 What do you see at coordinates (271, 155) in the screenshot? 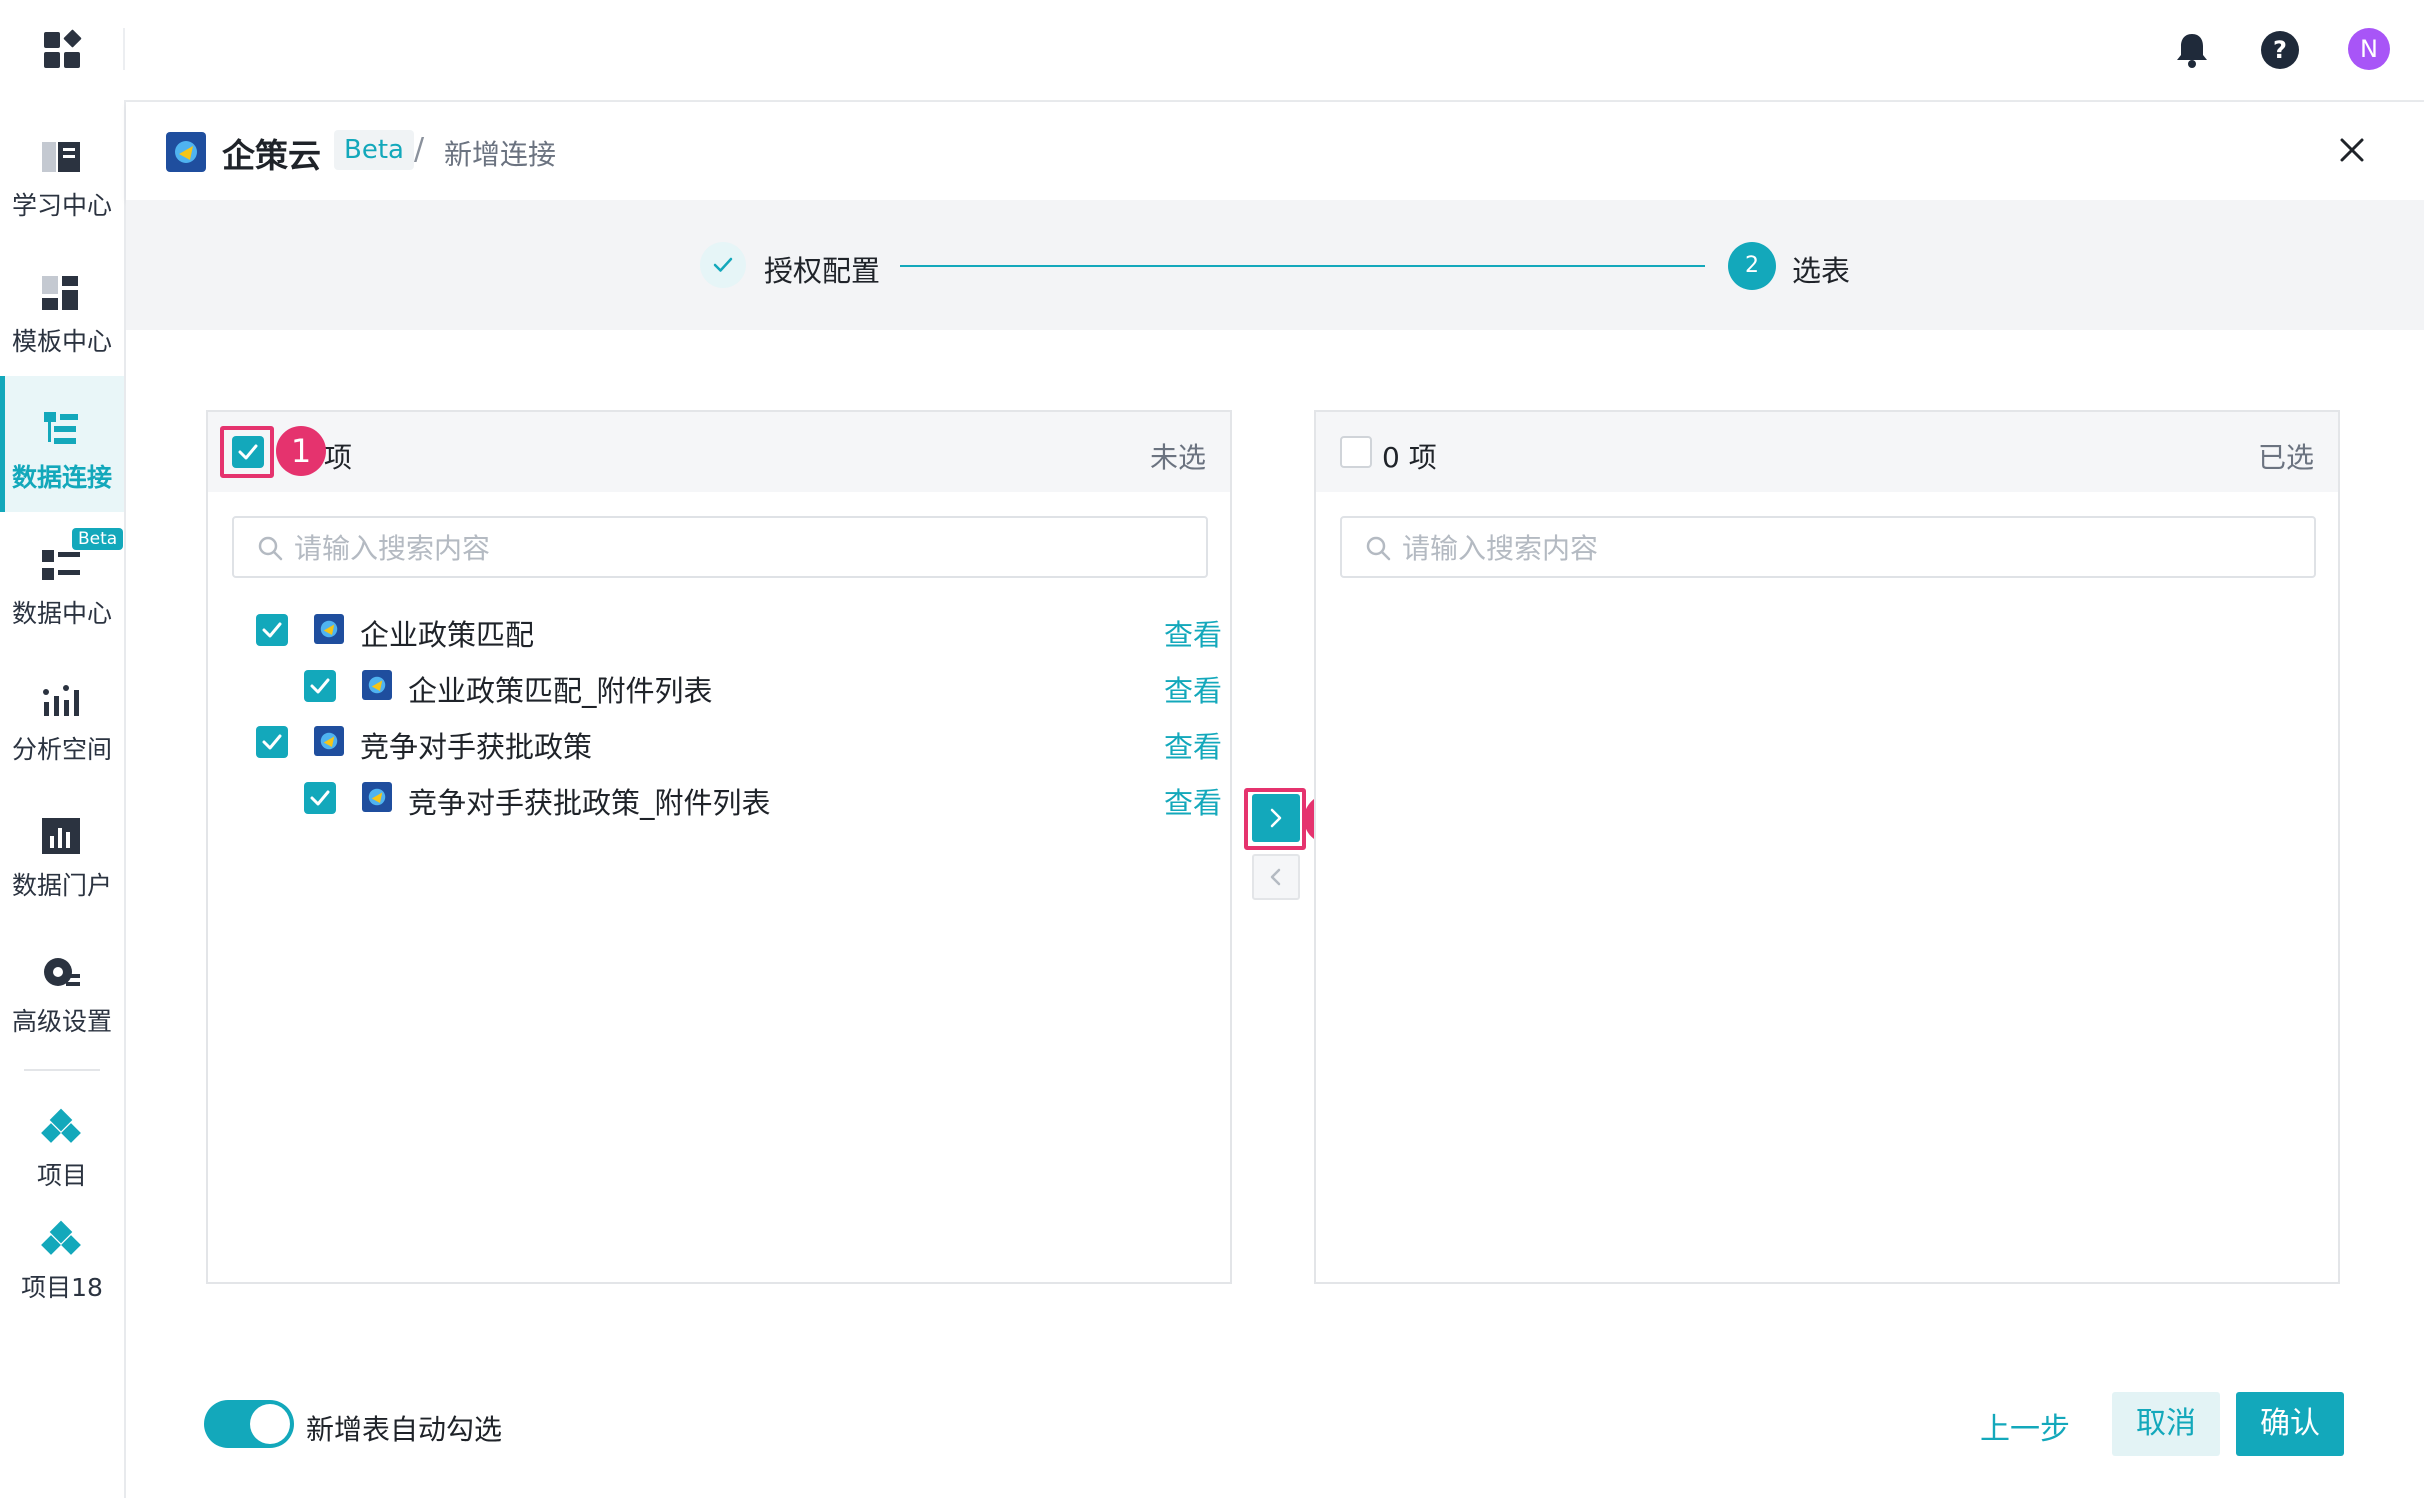
I see `brand-name: 企策云` at bounding box center [271, 155].